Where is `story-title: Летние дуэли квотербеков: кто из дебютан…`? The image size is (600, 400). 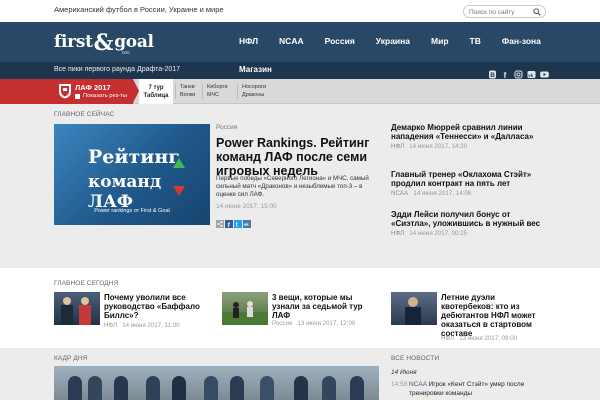 story-title: Летние дуэли квотербеков: кто из дебютан… is located at coordinates (494, 315).